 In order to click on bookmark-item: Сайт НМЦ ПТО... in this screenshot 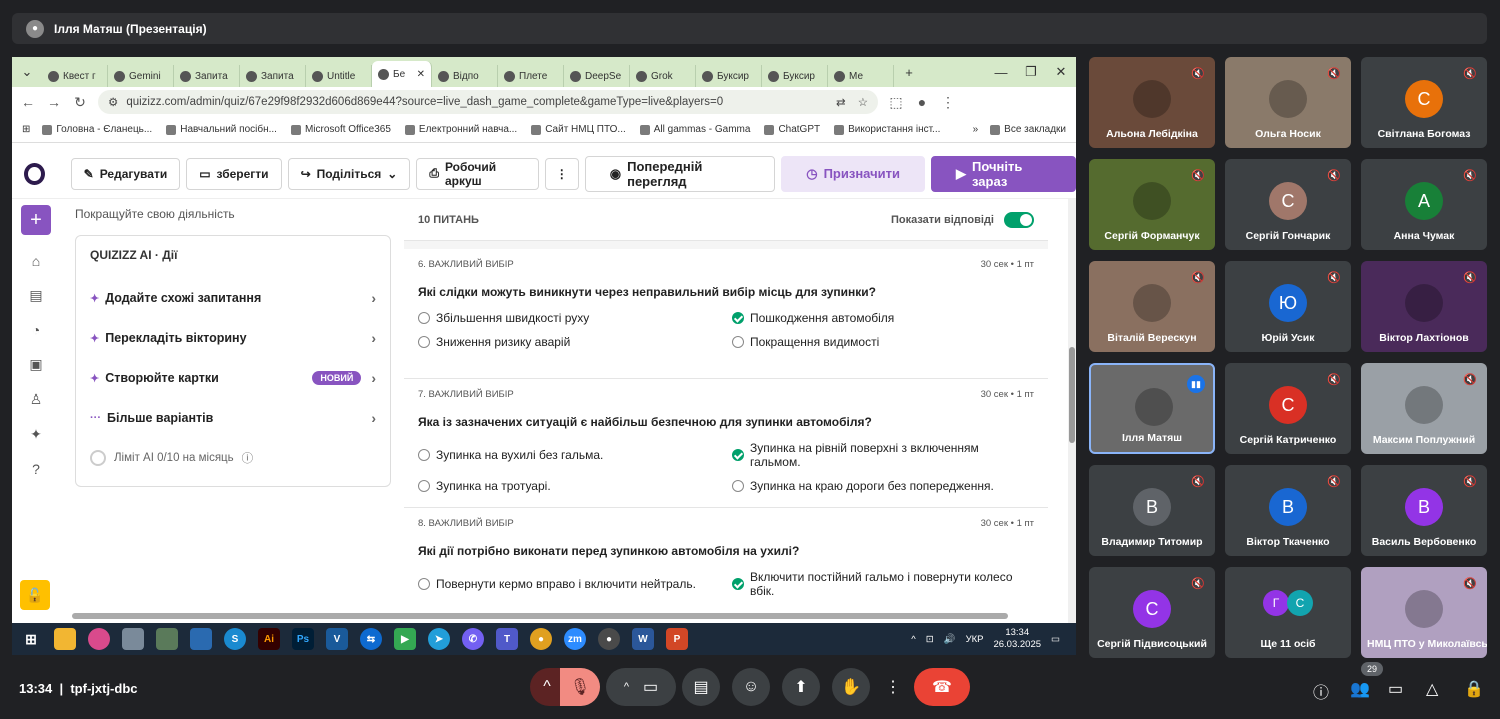, I will do `click(578, 129)`.